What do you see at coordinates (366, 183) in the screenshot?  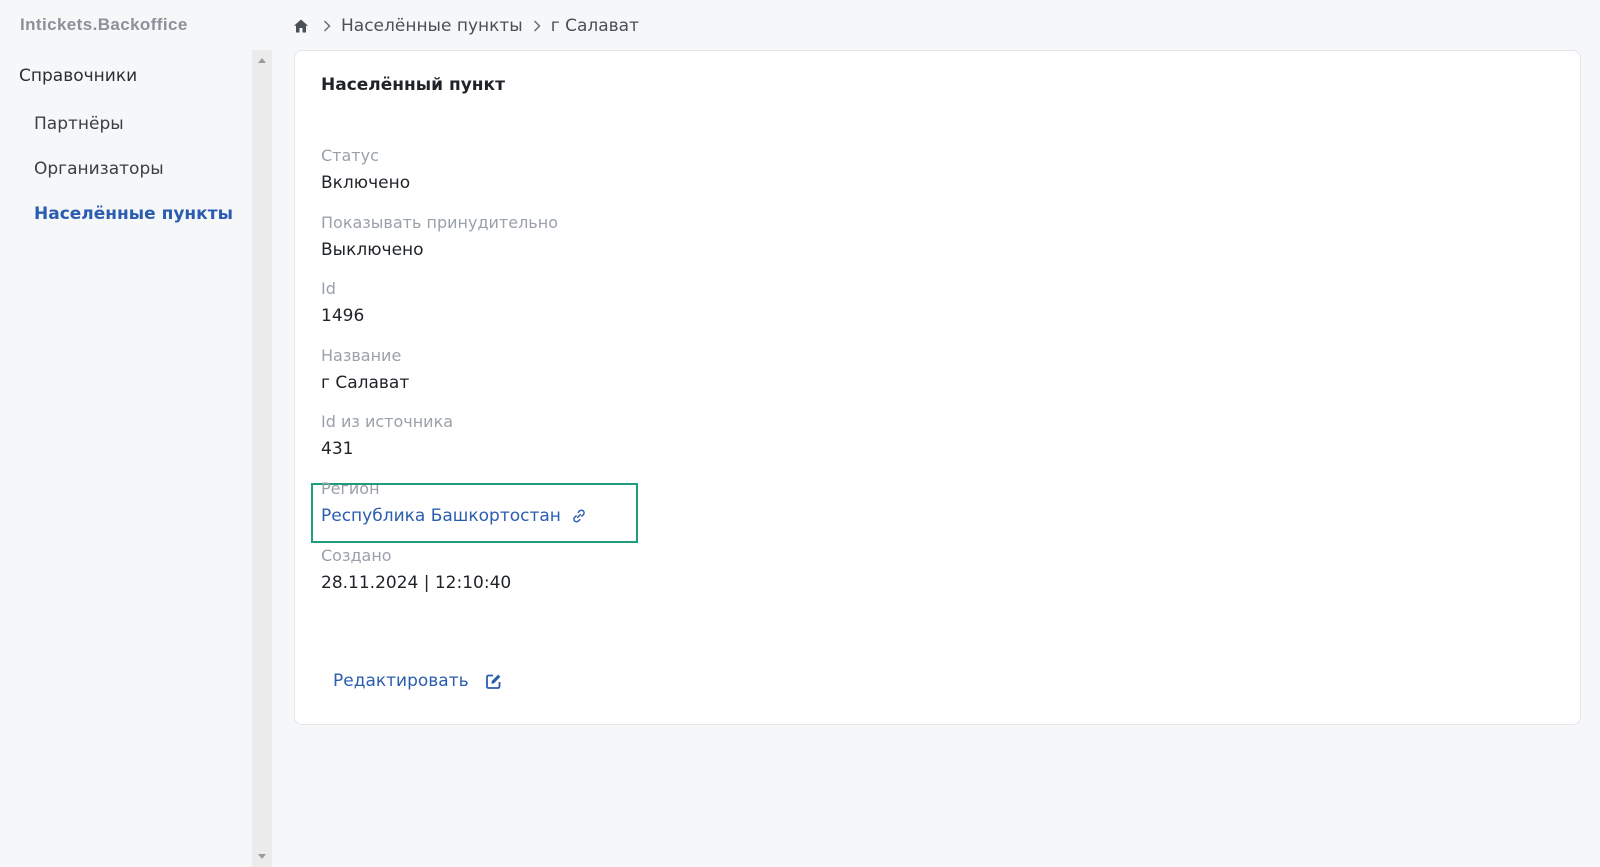 I see `field-value: Включено` at bounding box center [366, 183].